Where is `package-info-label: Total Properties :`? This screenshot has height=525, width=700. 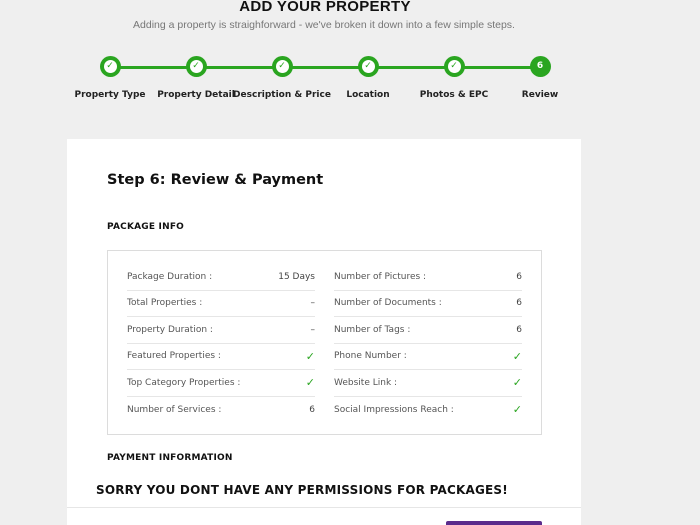 package-info-label: Total Properties : is located at coordinates (165, 303).